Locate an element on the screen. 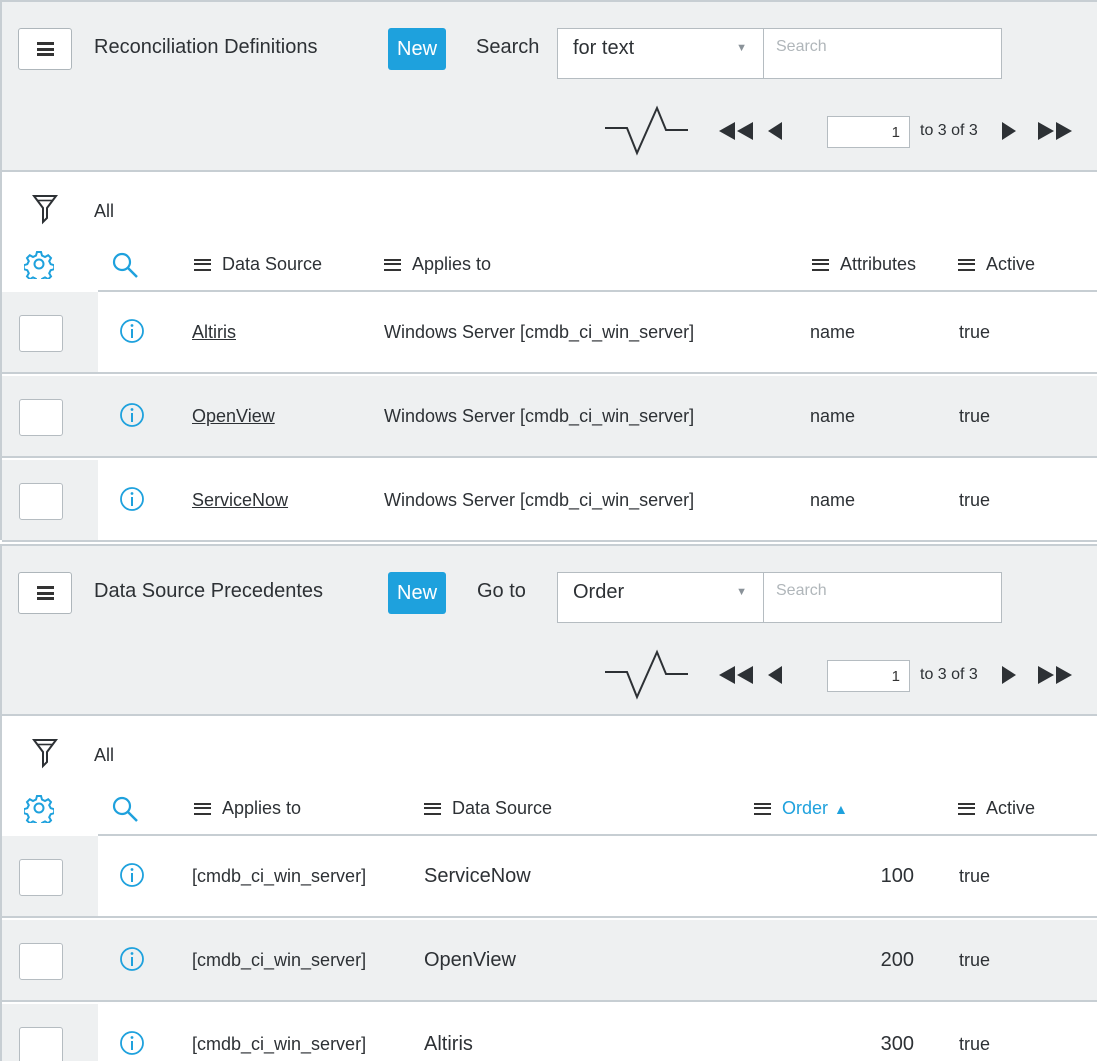  table-row: [cmdb_ci_win_server] Altiris 300 true is located at coordinates (549, 1032).